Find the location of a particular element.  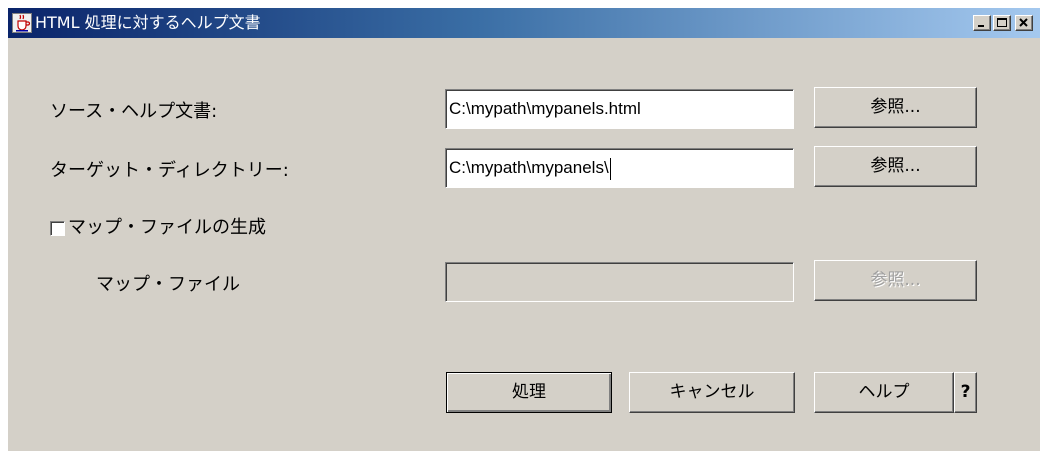

close-button is located at coordinates (1024, 23).